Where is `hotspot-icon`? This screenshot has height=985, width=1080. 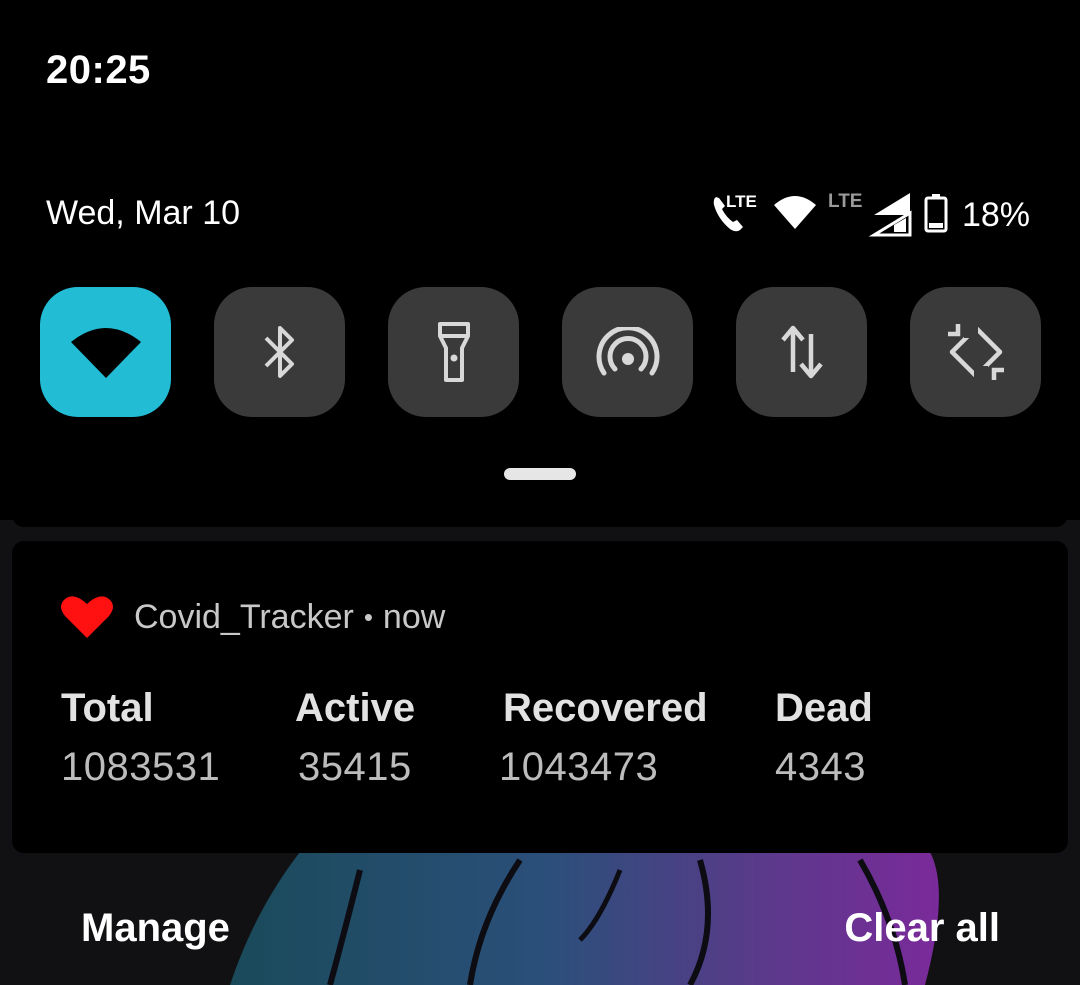 hotspot-icon is located at coordinates (627, 351).